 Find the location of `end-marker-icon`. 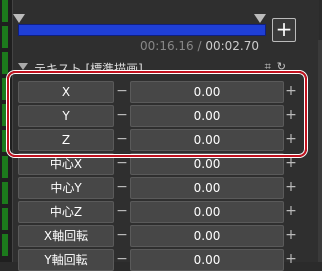

end-marker-icon is located at coordinates (260, 18).